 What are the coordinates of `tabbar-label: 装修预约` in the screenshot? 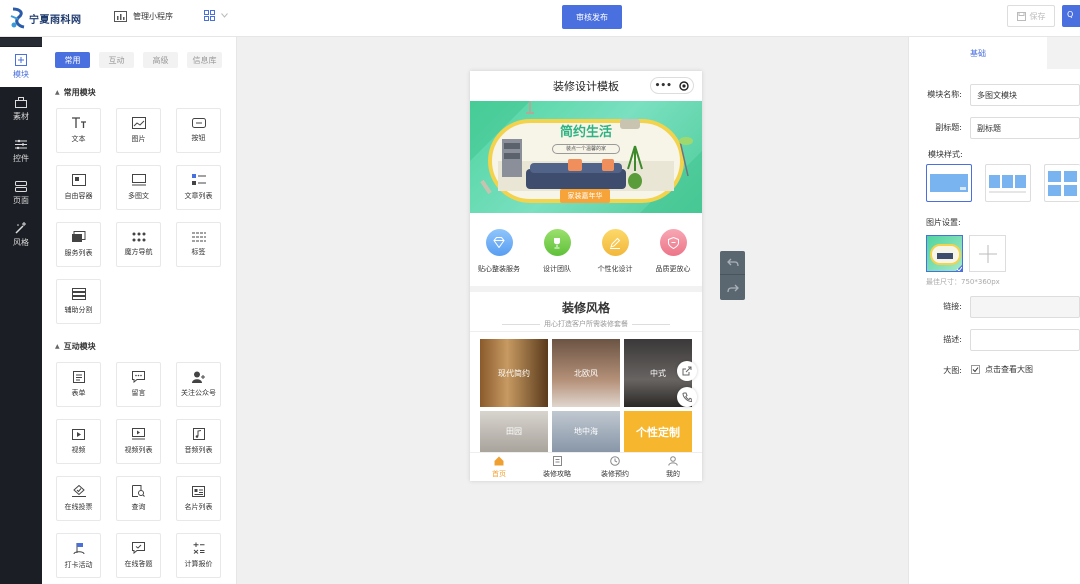 It's located at (615, 473).